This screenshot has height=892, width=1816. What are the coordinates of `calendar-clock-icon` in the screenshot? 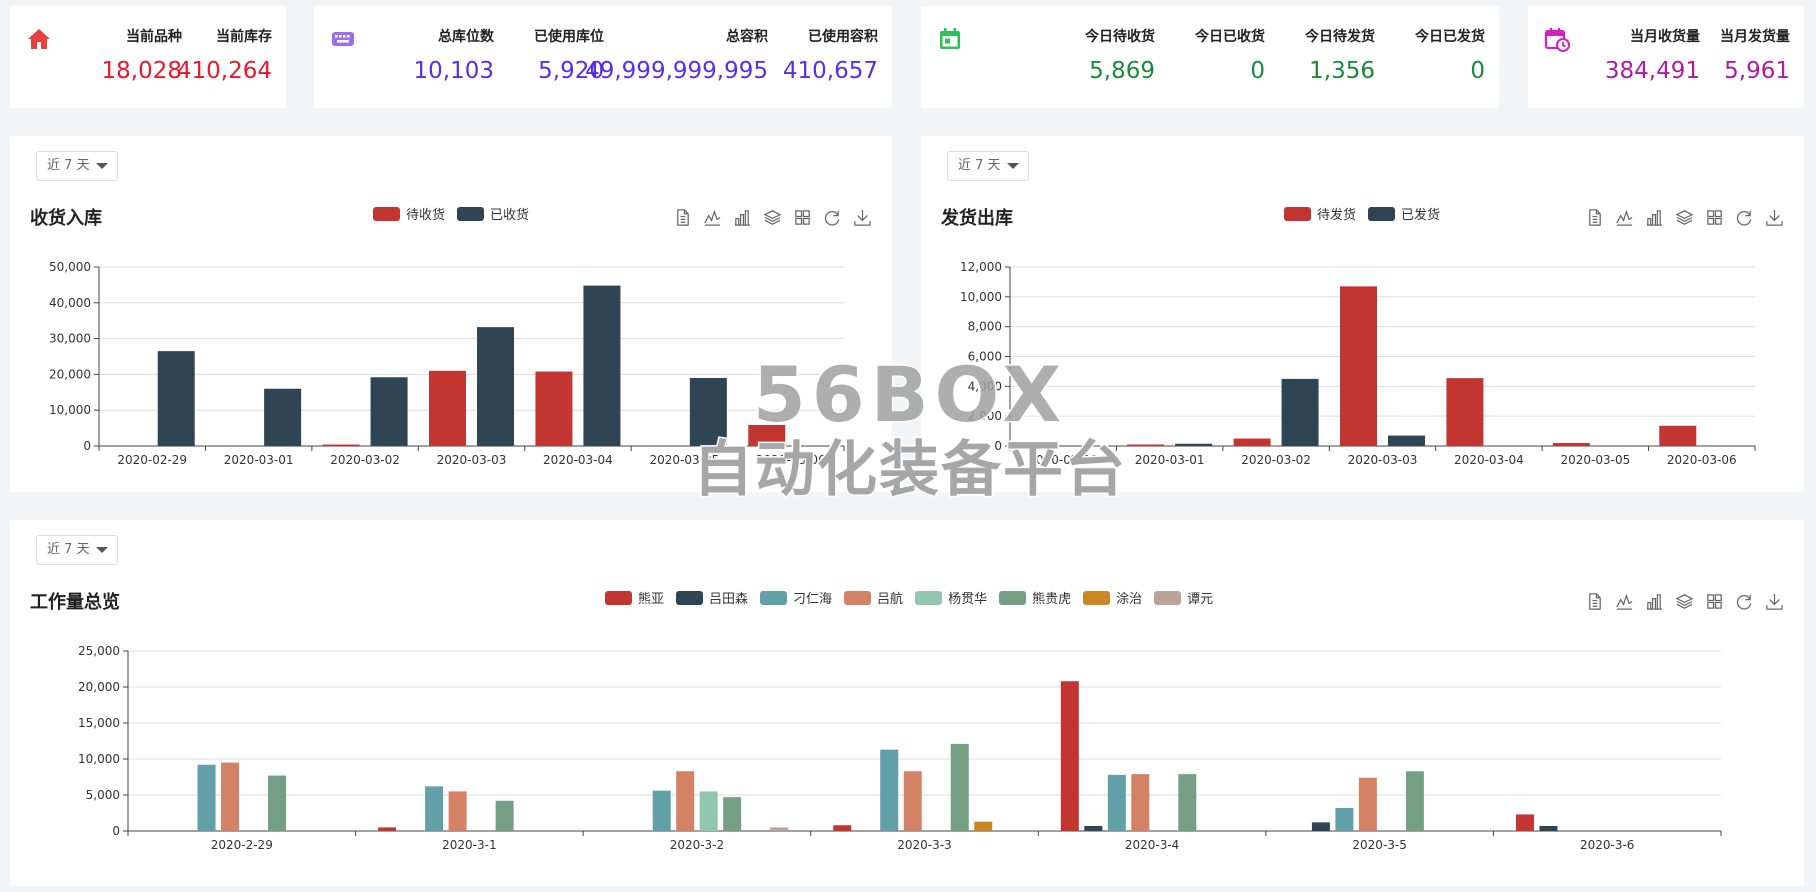 It's located at (1557, 40).